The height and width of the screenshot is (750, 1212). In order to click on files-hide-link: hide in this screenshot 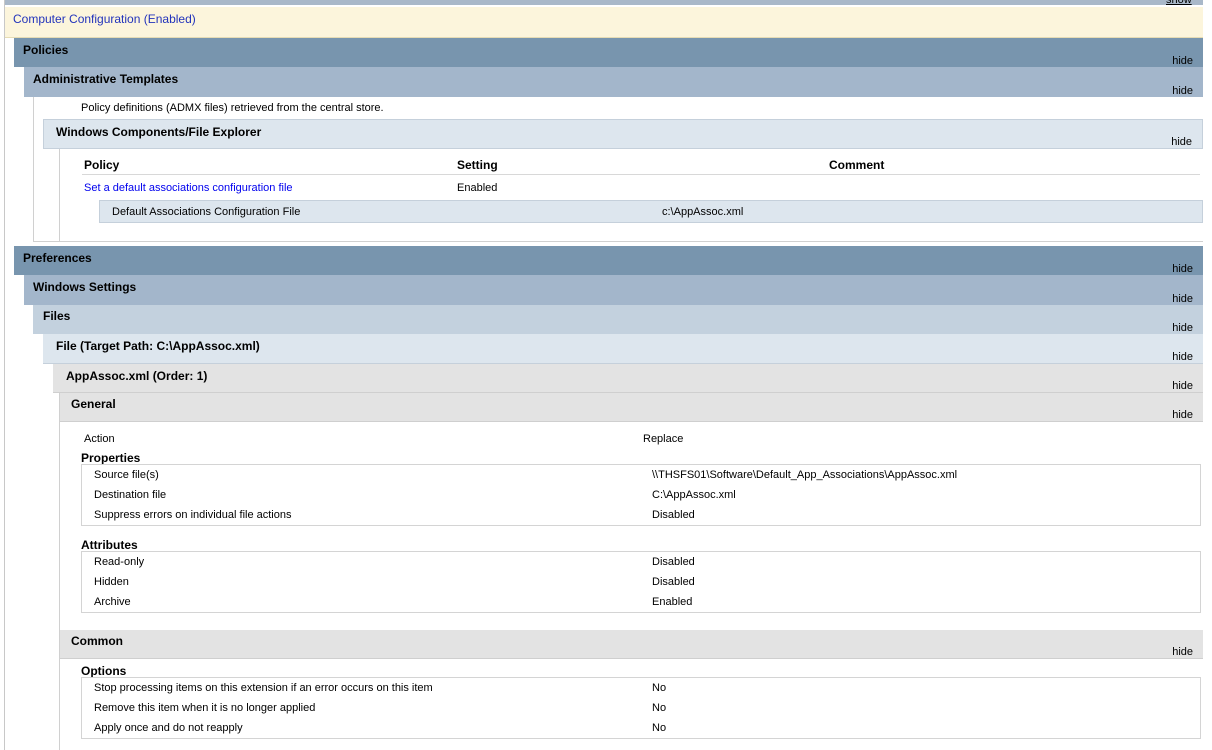, I will do `click(1182, 328)`.